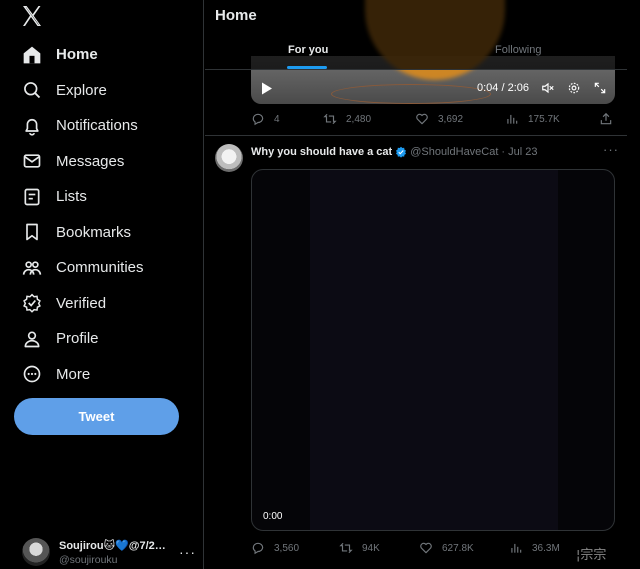  I want to click on share-button, so click(606, 119).